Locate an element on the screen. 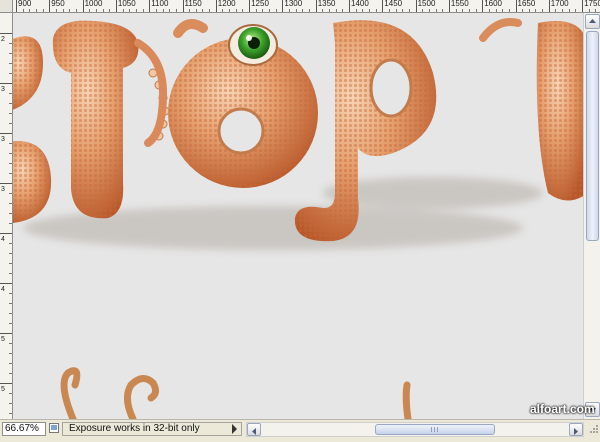  ruler-tick-label: 1550 is located at coordinates (459, 4).